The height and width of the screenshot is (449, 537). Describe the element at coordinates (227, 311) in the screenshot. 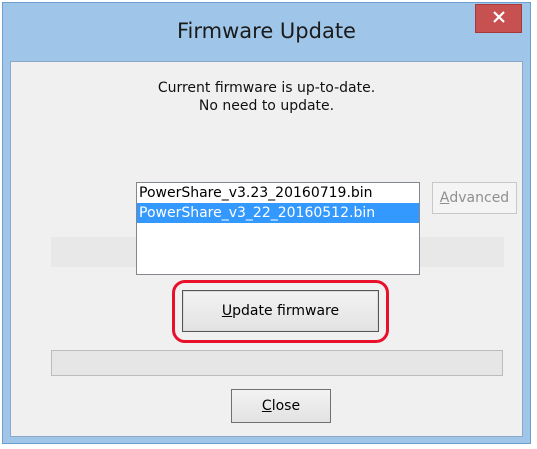

I see `update-mnemonic: U` at that location.